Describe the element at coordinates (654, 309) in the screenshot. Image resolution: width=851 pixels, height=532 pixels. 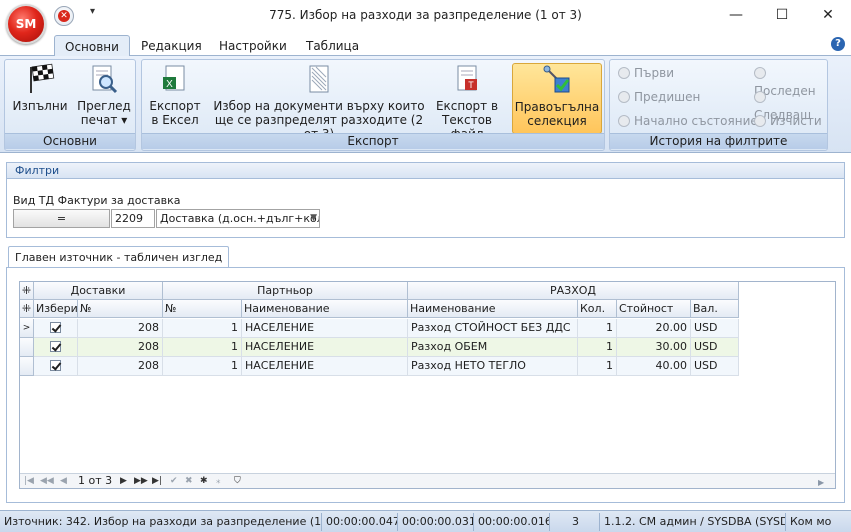
I see `column-value: Стойност` at that location.